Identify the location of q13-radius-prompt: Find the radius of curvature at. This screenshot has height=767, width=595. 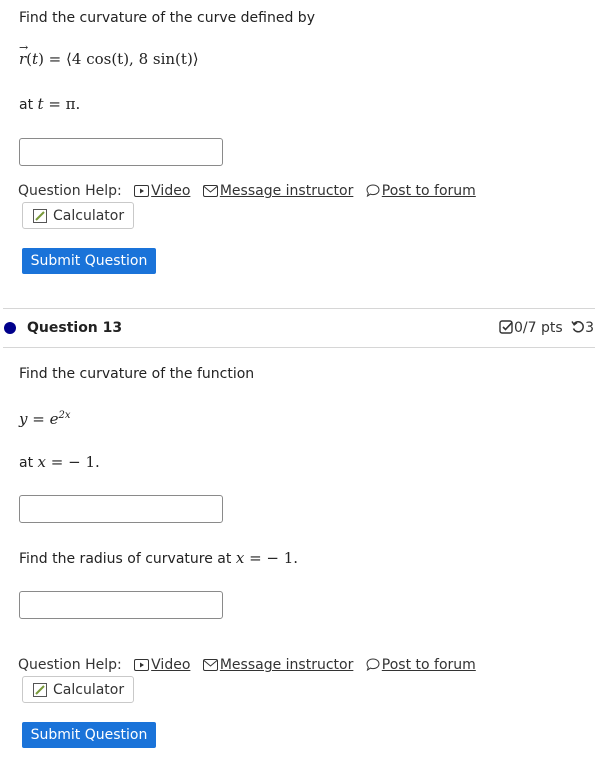
(125, 559).